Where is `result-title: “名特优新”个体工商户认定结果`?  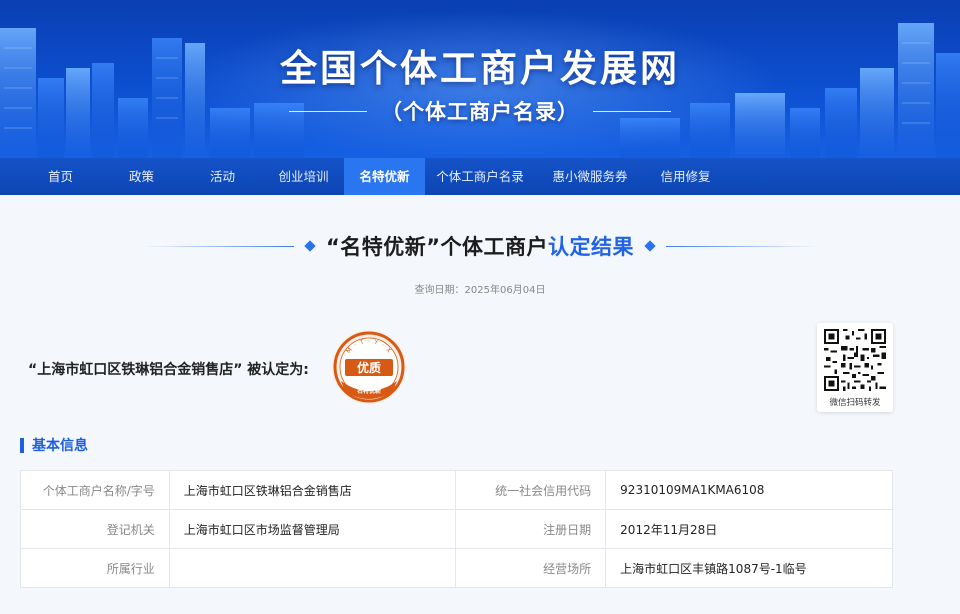
result-title: “名特优新”个体工商户认定结果 is located at coordinates (480, 246).